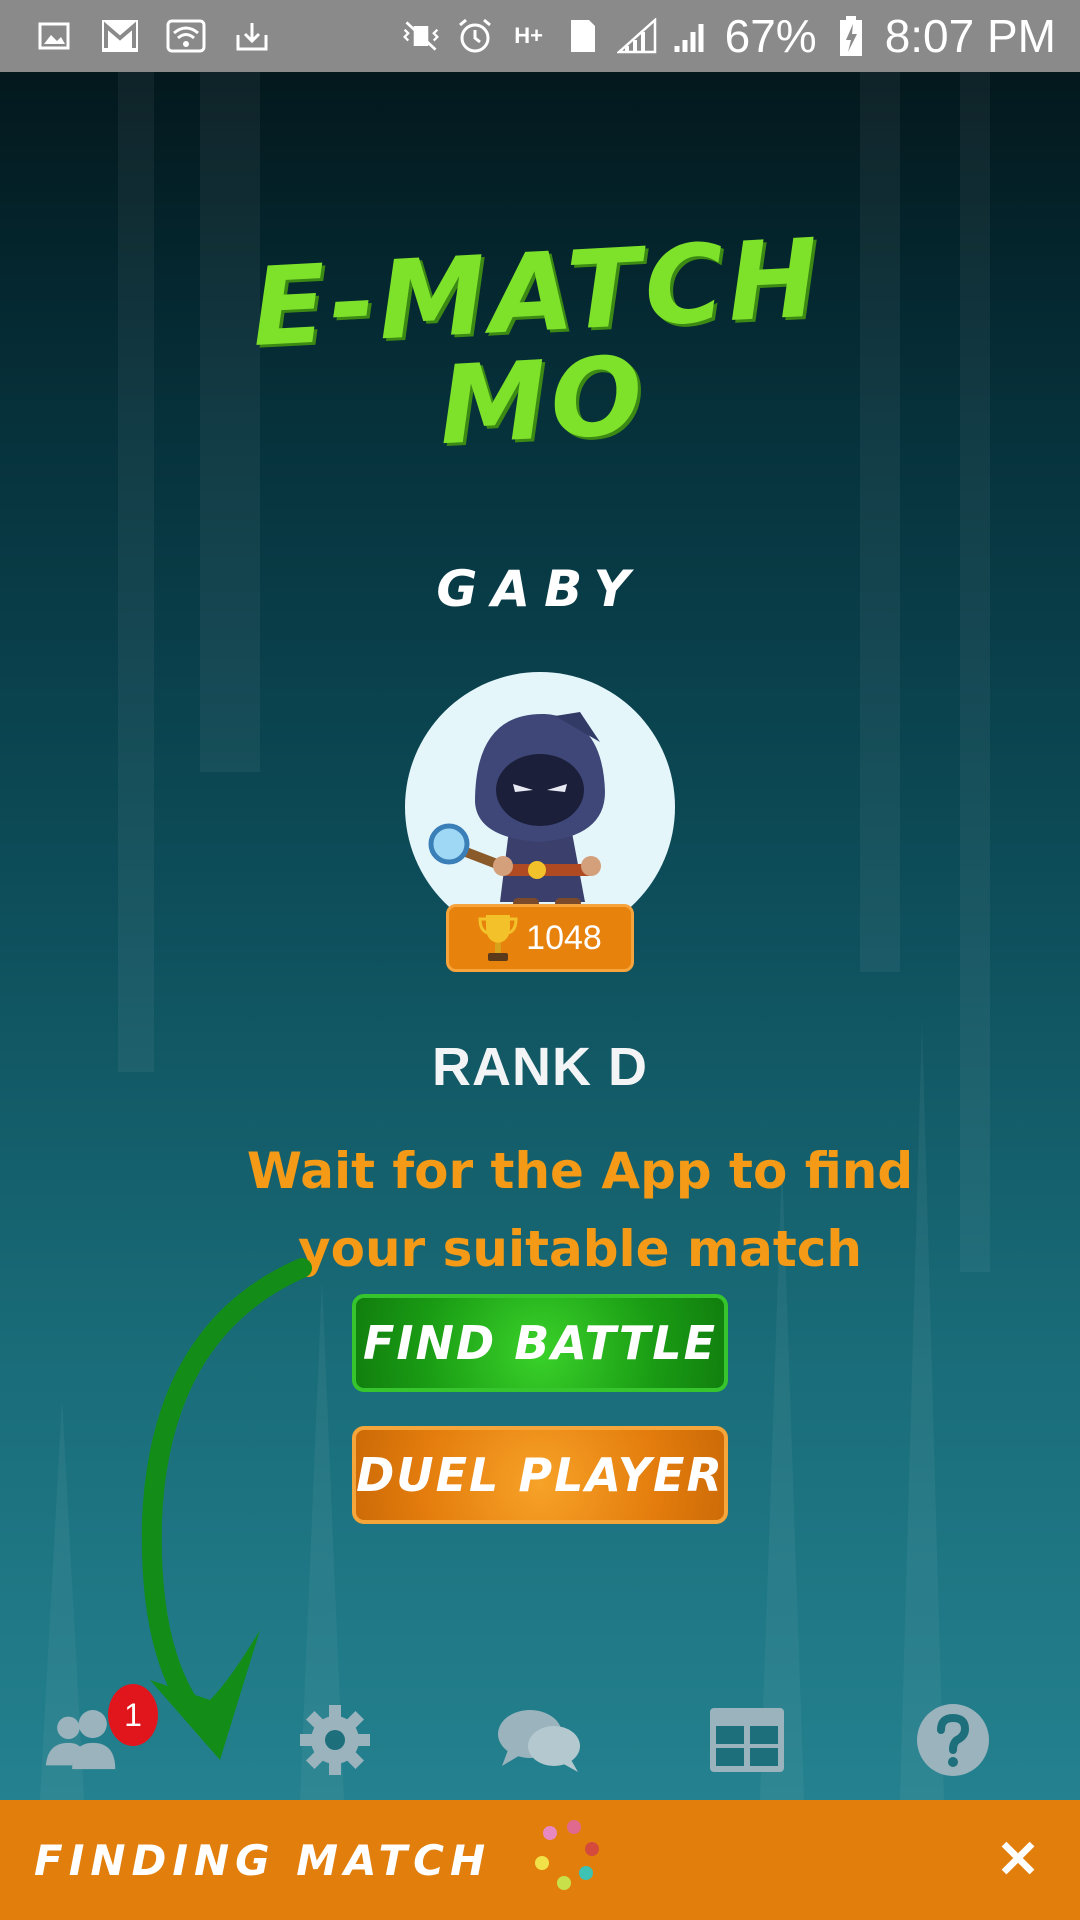 Image resolution: width=1080 pixels, height=1920 pixels. I want to click on settings-button, so click(335, 1740).